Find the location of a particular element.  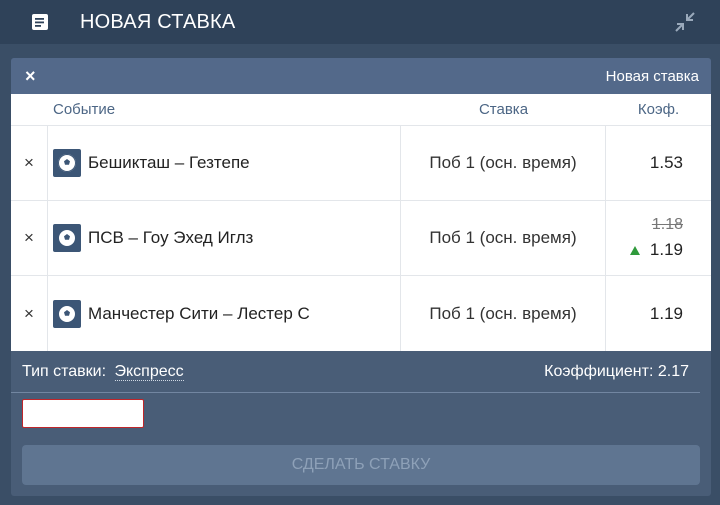

coef-cell: 1.19 is located at coordinates (658, 313).